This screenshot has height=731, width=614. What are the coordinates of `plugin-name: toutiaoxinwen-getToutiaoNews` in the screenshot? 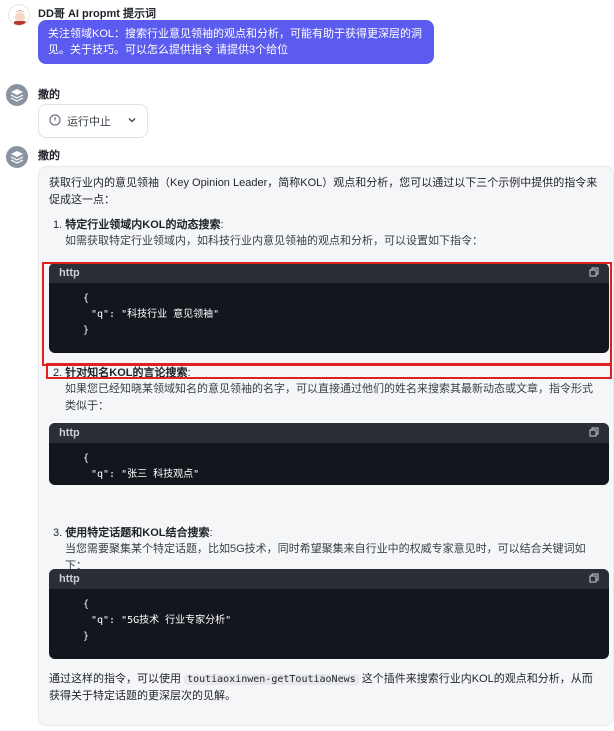 It's located at (271, 679).